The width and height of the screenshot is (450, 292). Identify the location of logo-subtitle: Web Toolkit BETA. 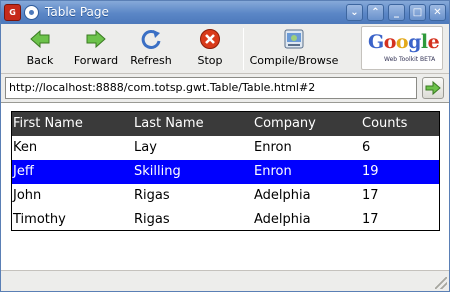
(410, 59).